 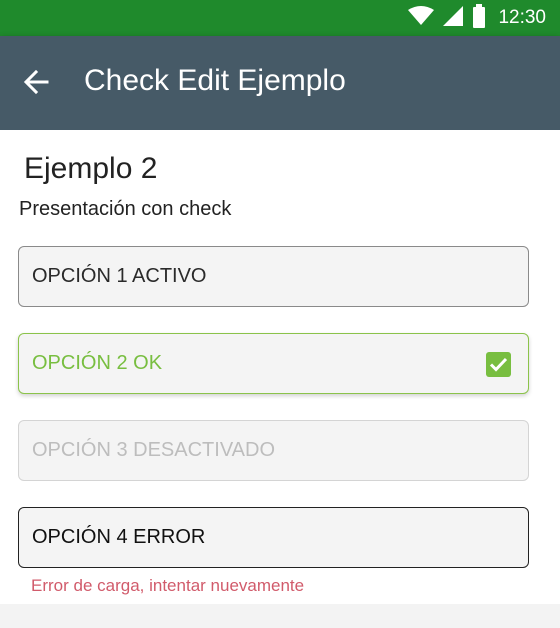 What do you see at coordinates (522, 17) in the screenshot?
I see `status-time: 12:30` at bounding box center [522, 17].